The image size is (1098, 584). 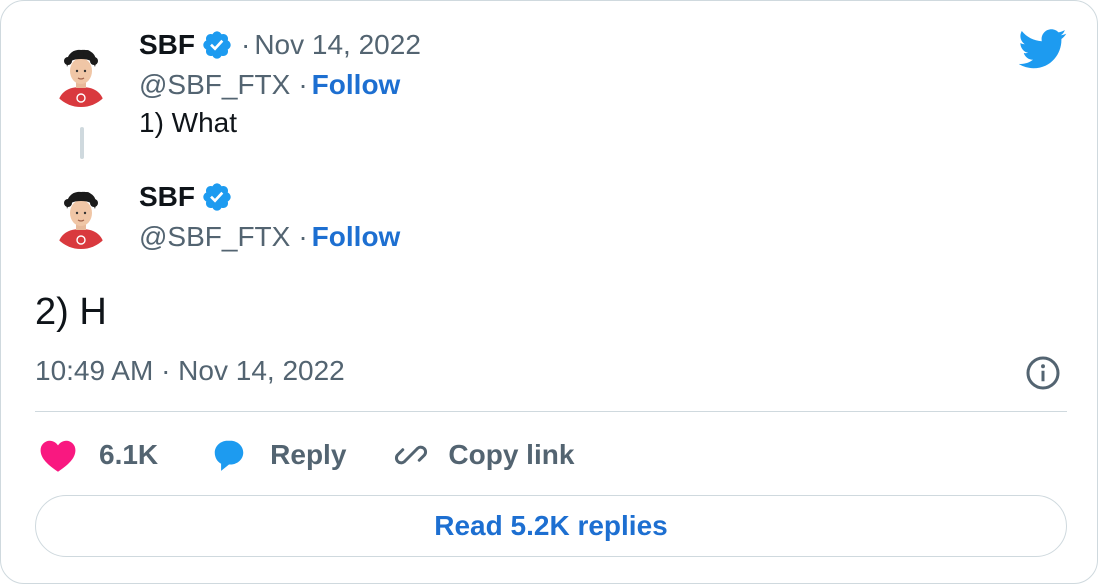 What do you see at coordinates (229, 455) in the screenshot?
I see `reply-bubble-icon` at bounding box center [229, 455].